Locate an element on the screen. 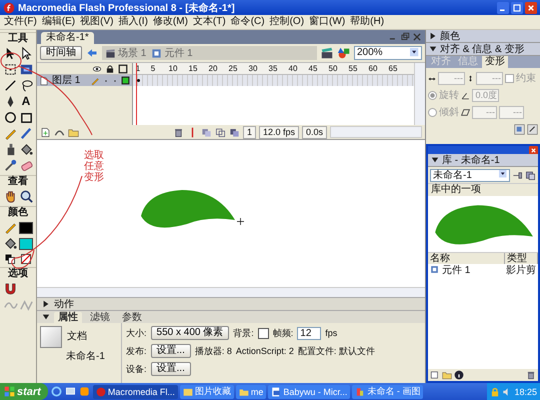  fps-unit: fps is located at coordinates (331, 333).